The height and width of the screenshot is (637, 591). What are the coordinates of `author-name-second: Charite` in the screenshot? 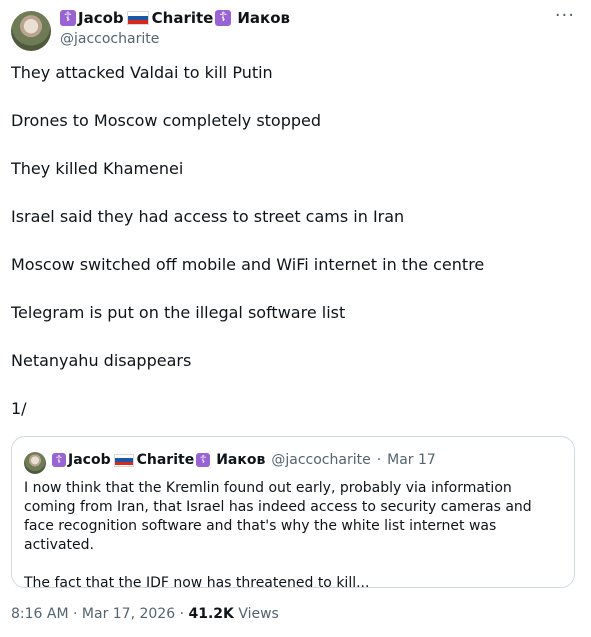 It's located at (182, 18).